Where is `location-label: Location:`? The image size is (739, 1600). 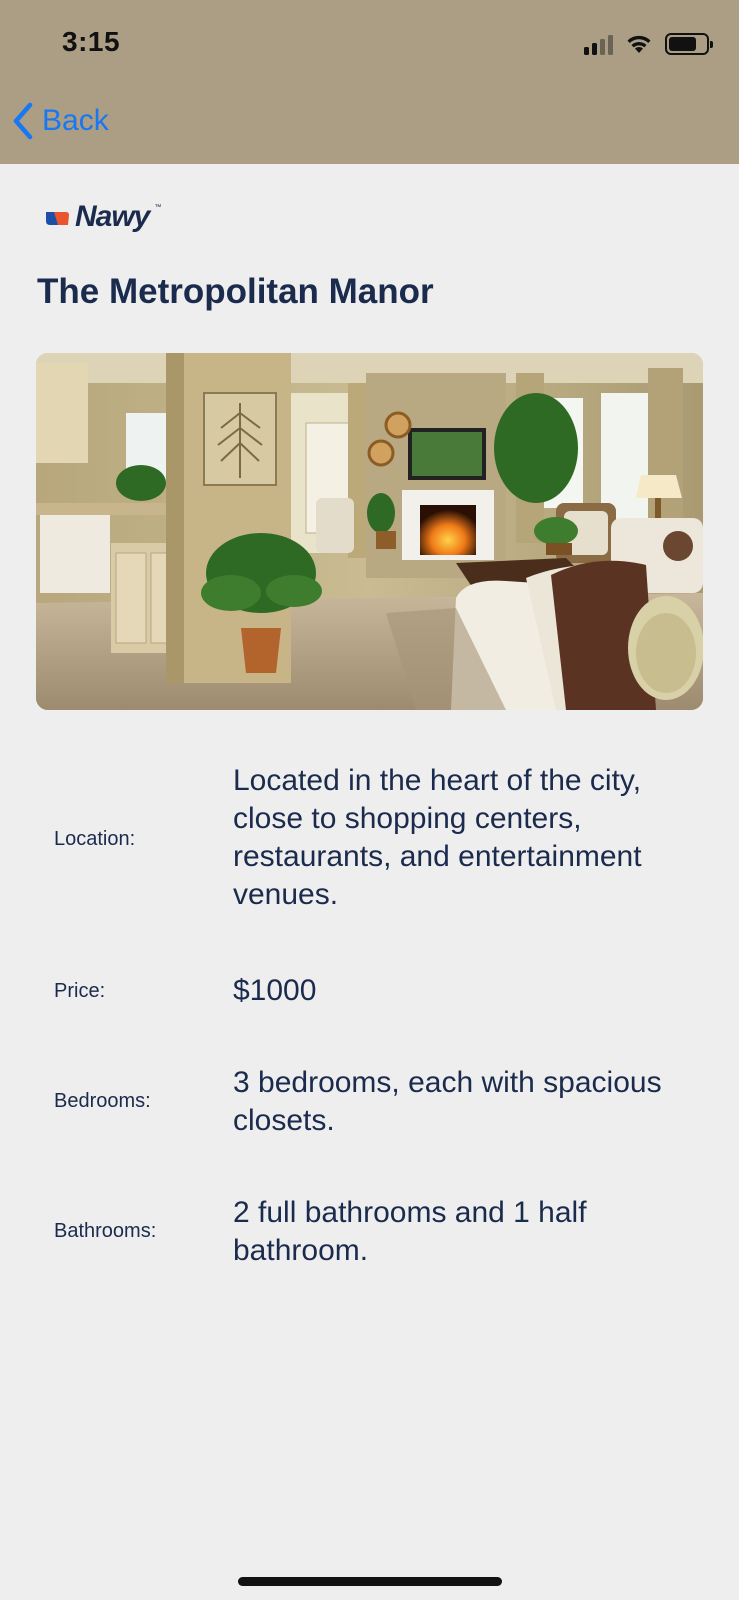 location-label: Location: is located at coordinates (95, 839).